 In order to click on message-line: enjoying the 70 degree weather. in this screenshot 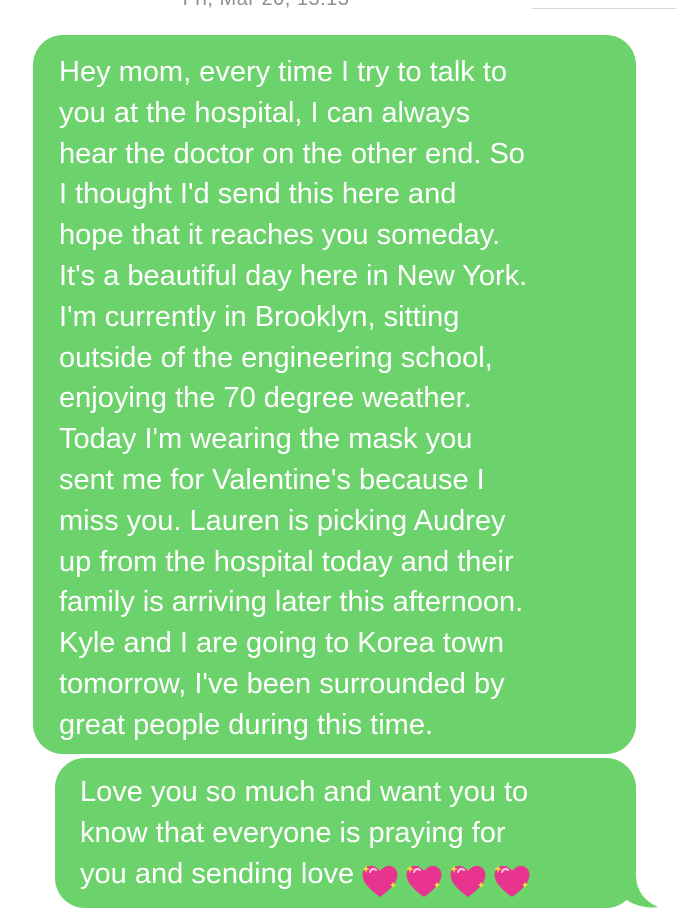, I will do `click(265, 398)`.